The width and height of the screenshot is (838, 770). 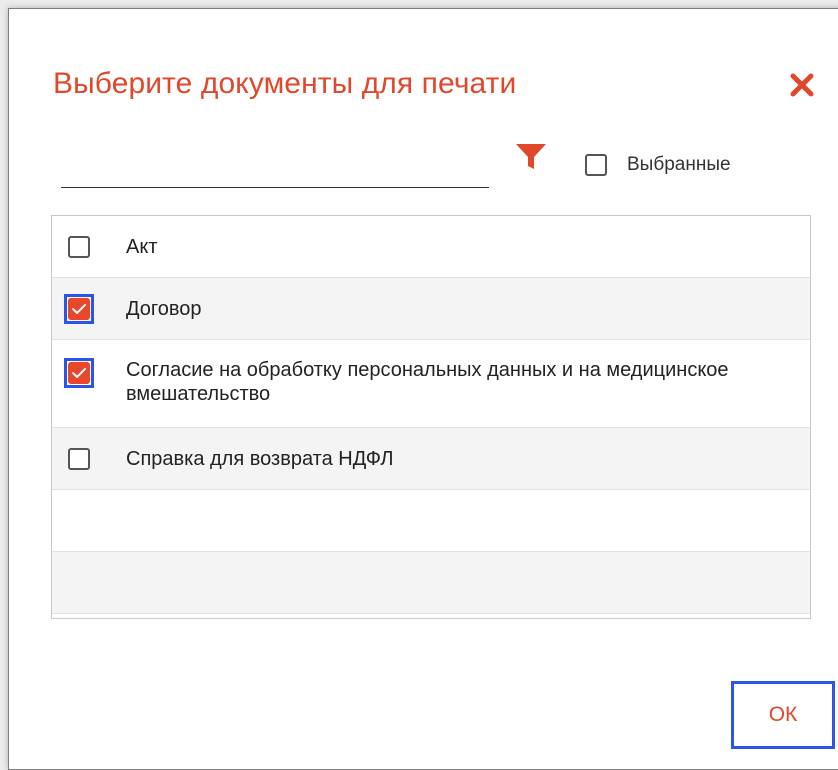 I want to click on selected-only-label: Выбранные, so click(x=679, y=164).